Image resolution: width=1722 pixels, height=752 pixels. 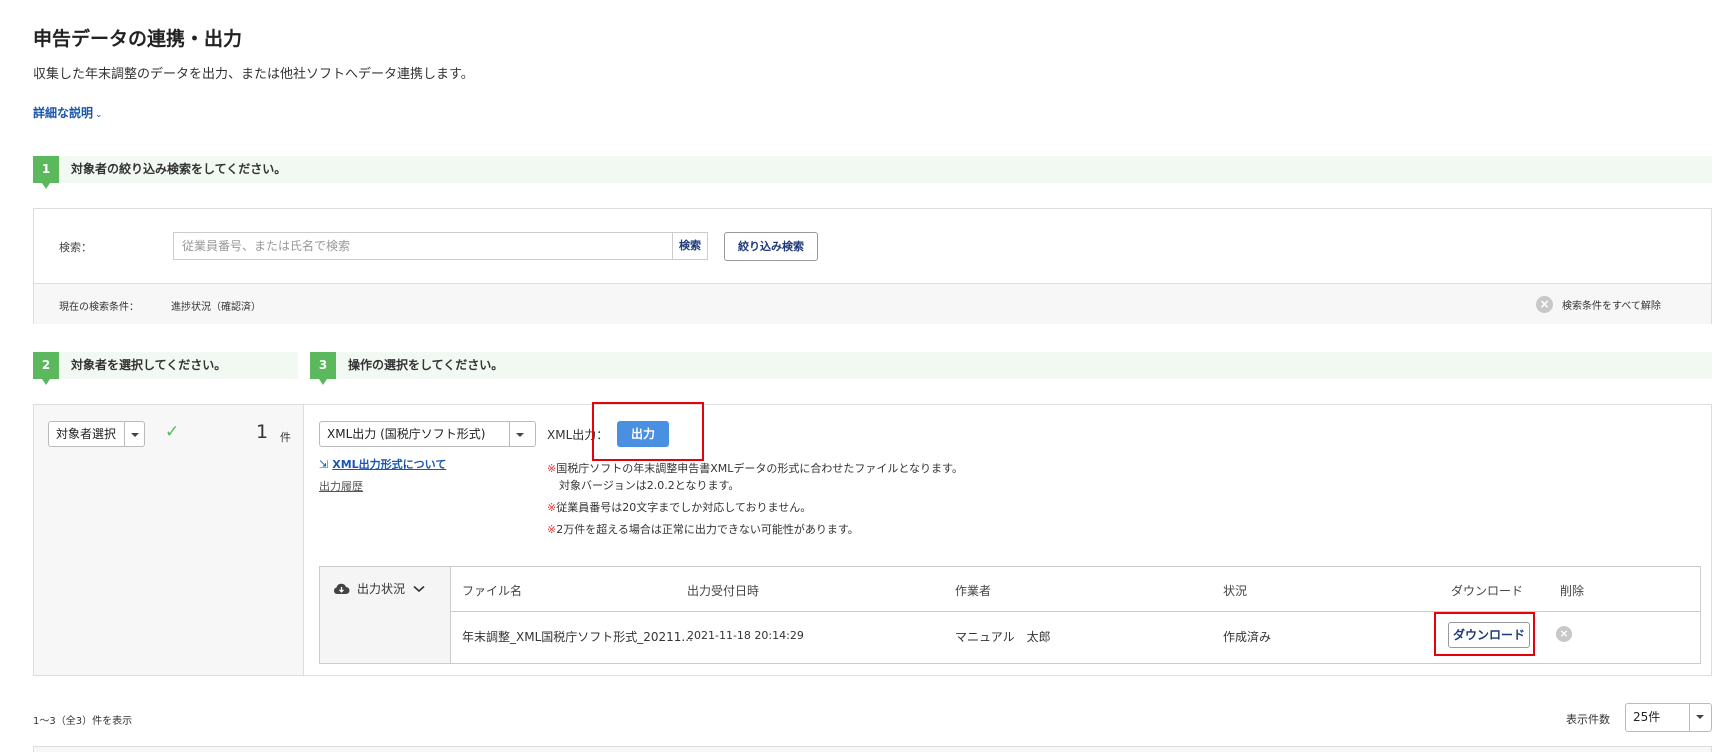 What do you see at coordinates (1075, 589) in the screenshot?
I see `table-header-row: ファイル名 出力受付日時 作業者 状況 ダウンロード 削除` at bounding box center [1075, 589].